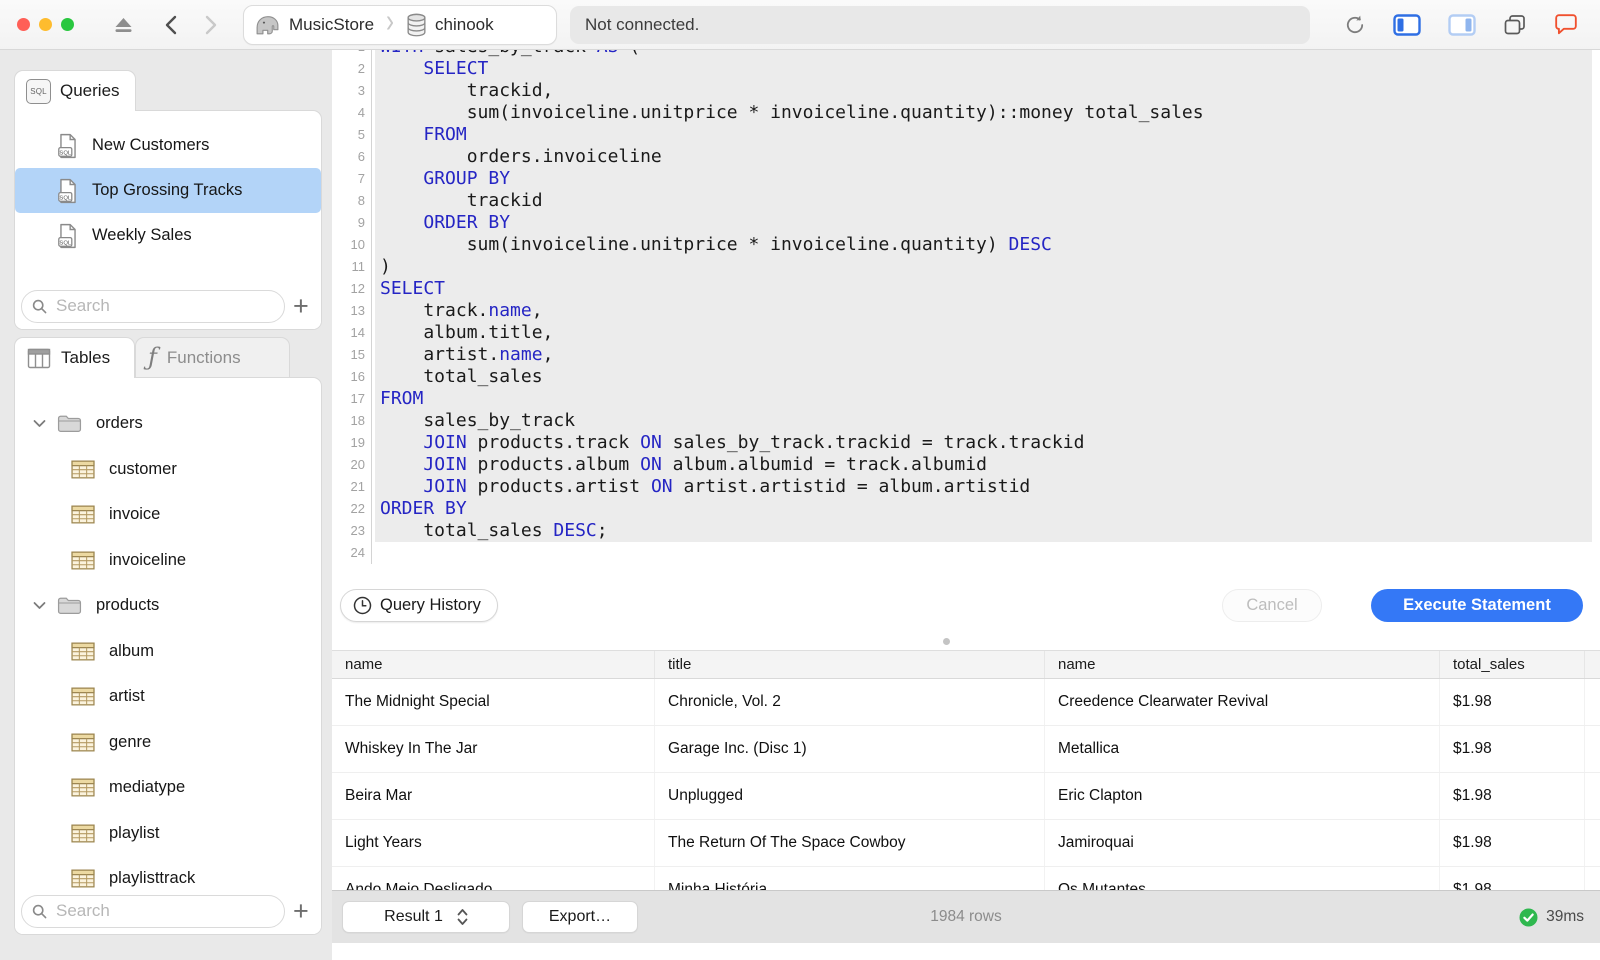 Image resolution: width=1600 pixels, height=960 pixels. What do you see at coordinates (966, 201) in the screenshot?
I see `code-line: 8 trackid` at bounding box center [966, 201].